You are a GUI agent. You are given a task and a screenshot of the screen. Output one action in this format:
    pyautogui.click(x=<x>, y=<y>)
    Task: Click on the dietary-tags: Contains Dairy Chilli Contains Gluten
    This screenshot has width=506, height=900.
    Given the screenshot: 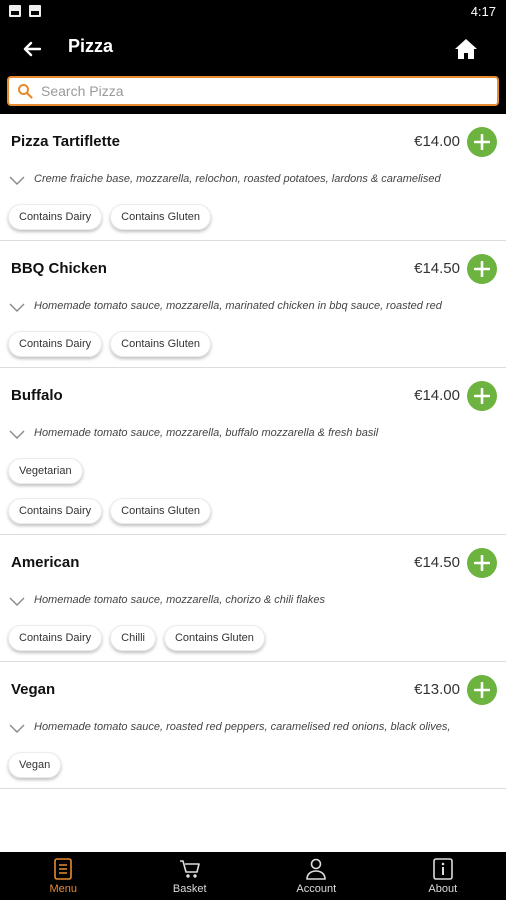 What is the action you would take?
    pyautogui.click(x=253, y=636)
    